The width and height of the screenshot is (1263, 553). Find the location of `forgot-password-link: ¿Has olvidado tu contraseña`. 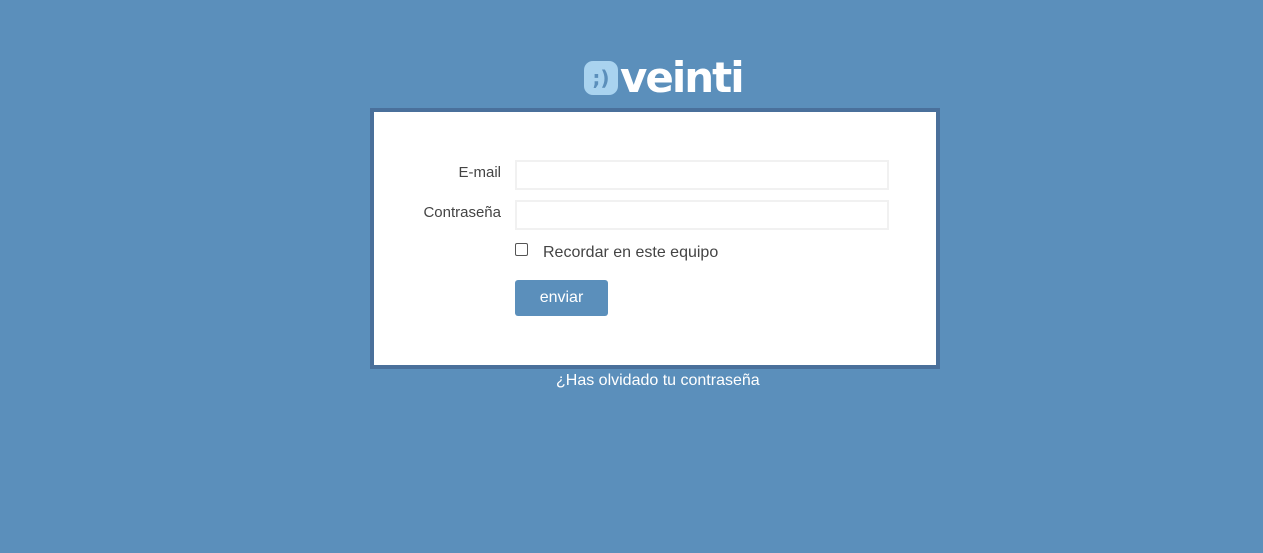

forgot-password-link: ¿Has olvidado tu contraseña is located at coordinates (658, 381).